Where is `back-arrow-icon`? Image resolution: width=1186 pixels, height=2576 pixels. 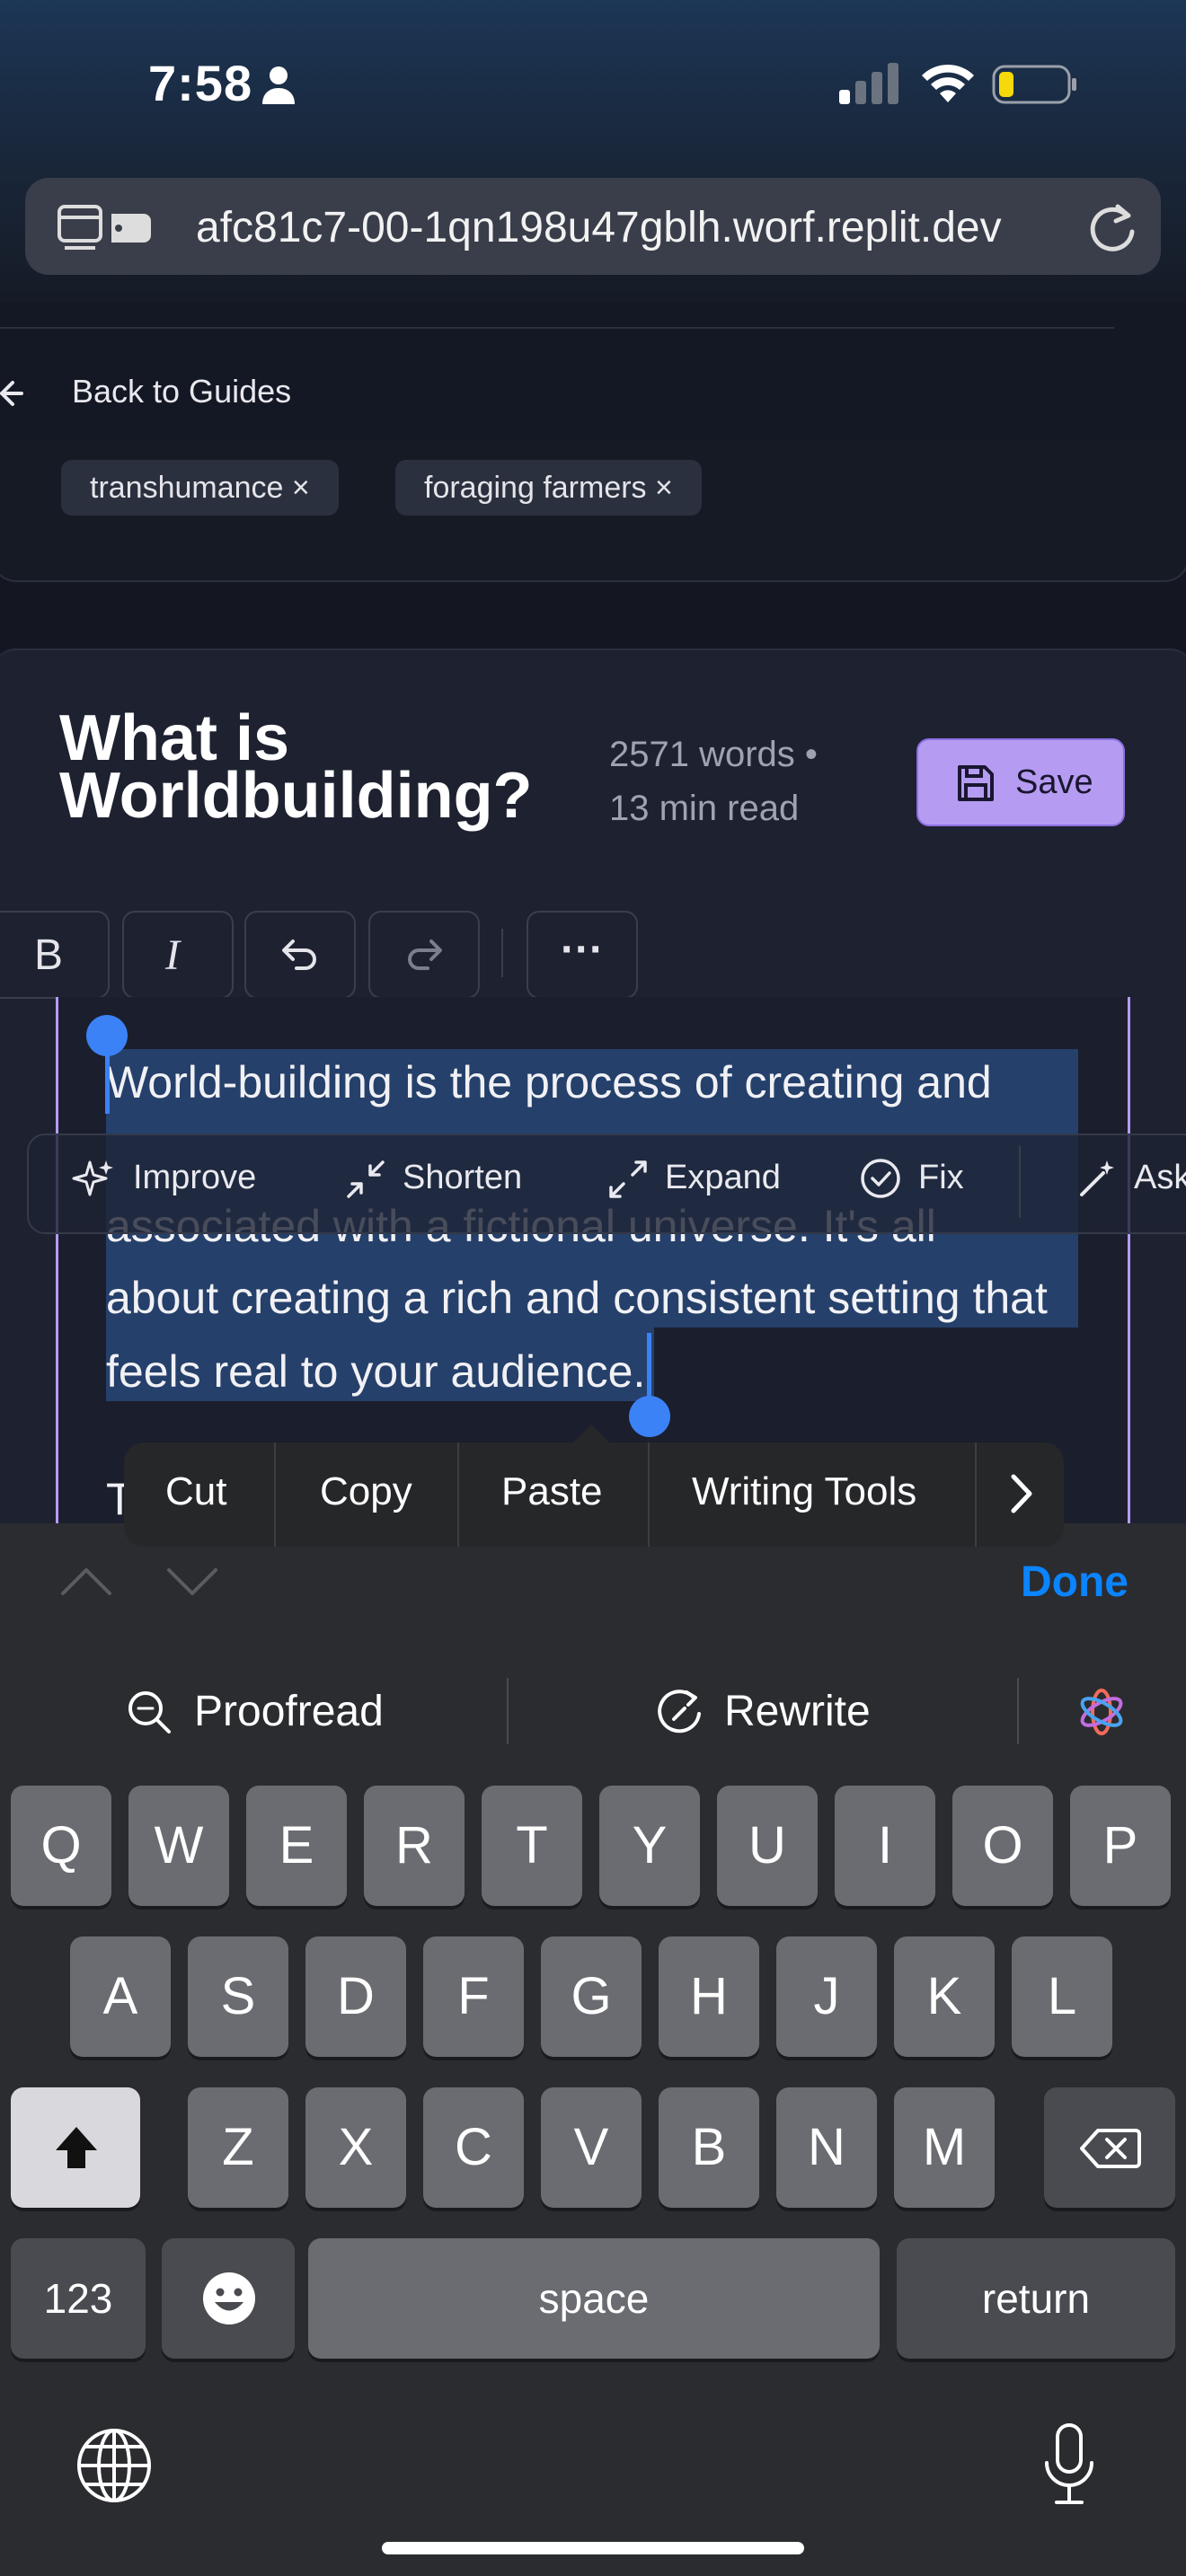 back-arrow-icon is located at coordinates (13, 393).